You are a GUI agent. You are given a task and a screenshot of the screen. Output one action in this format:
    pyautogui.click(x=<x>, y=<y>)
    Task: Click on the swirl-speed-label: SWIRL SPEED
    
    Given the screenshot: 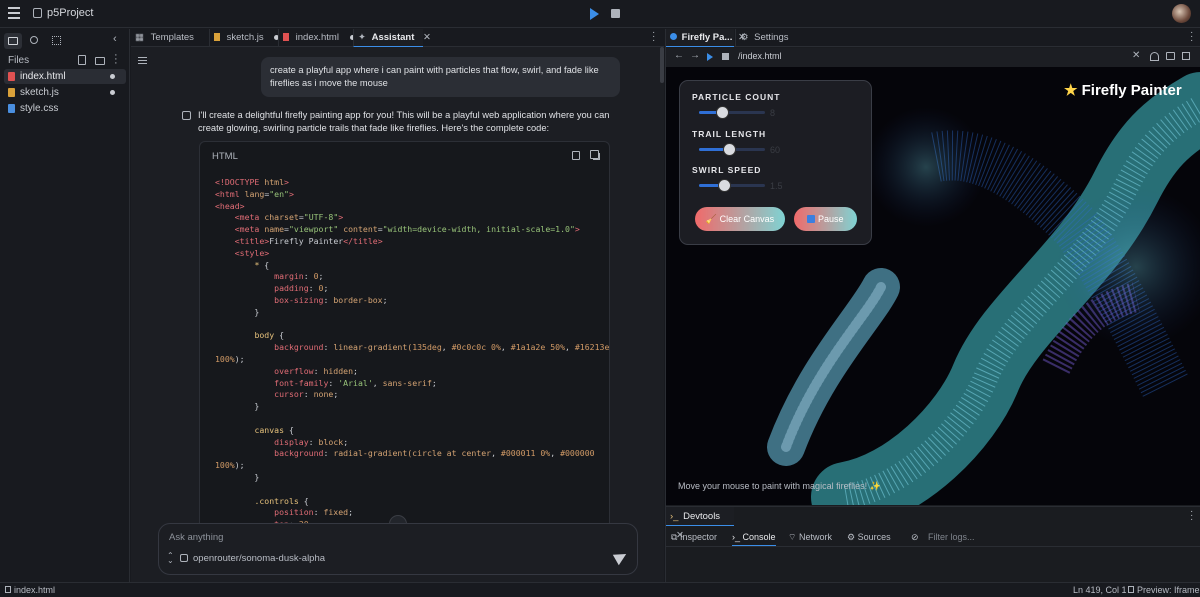 What is the action you would take?
    pyautogui.click(x=727, y=170)
    